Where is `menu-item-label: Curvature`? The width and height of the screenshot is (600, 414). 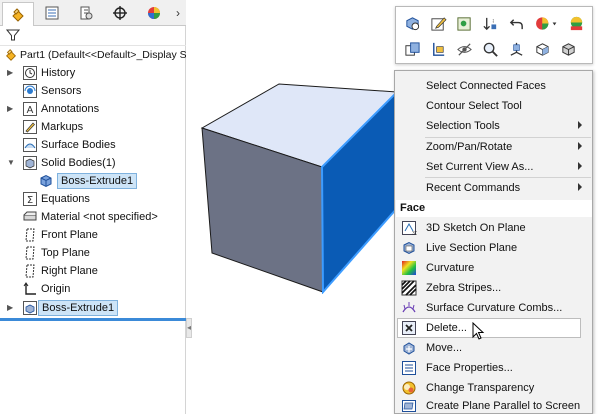
menu-item-label: Curvature is located at coordinates (450, 268).